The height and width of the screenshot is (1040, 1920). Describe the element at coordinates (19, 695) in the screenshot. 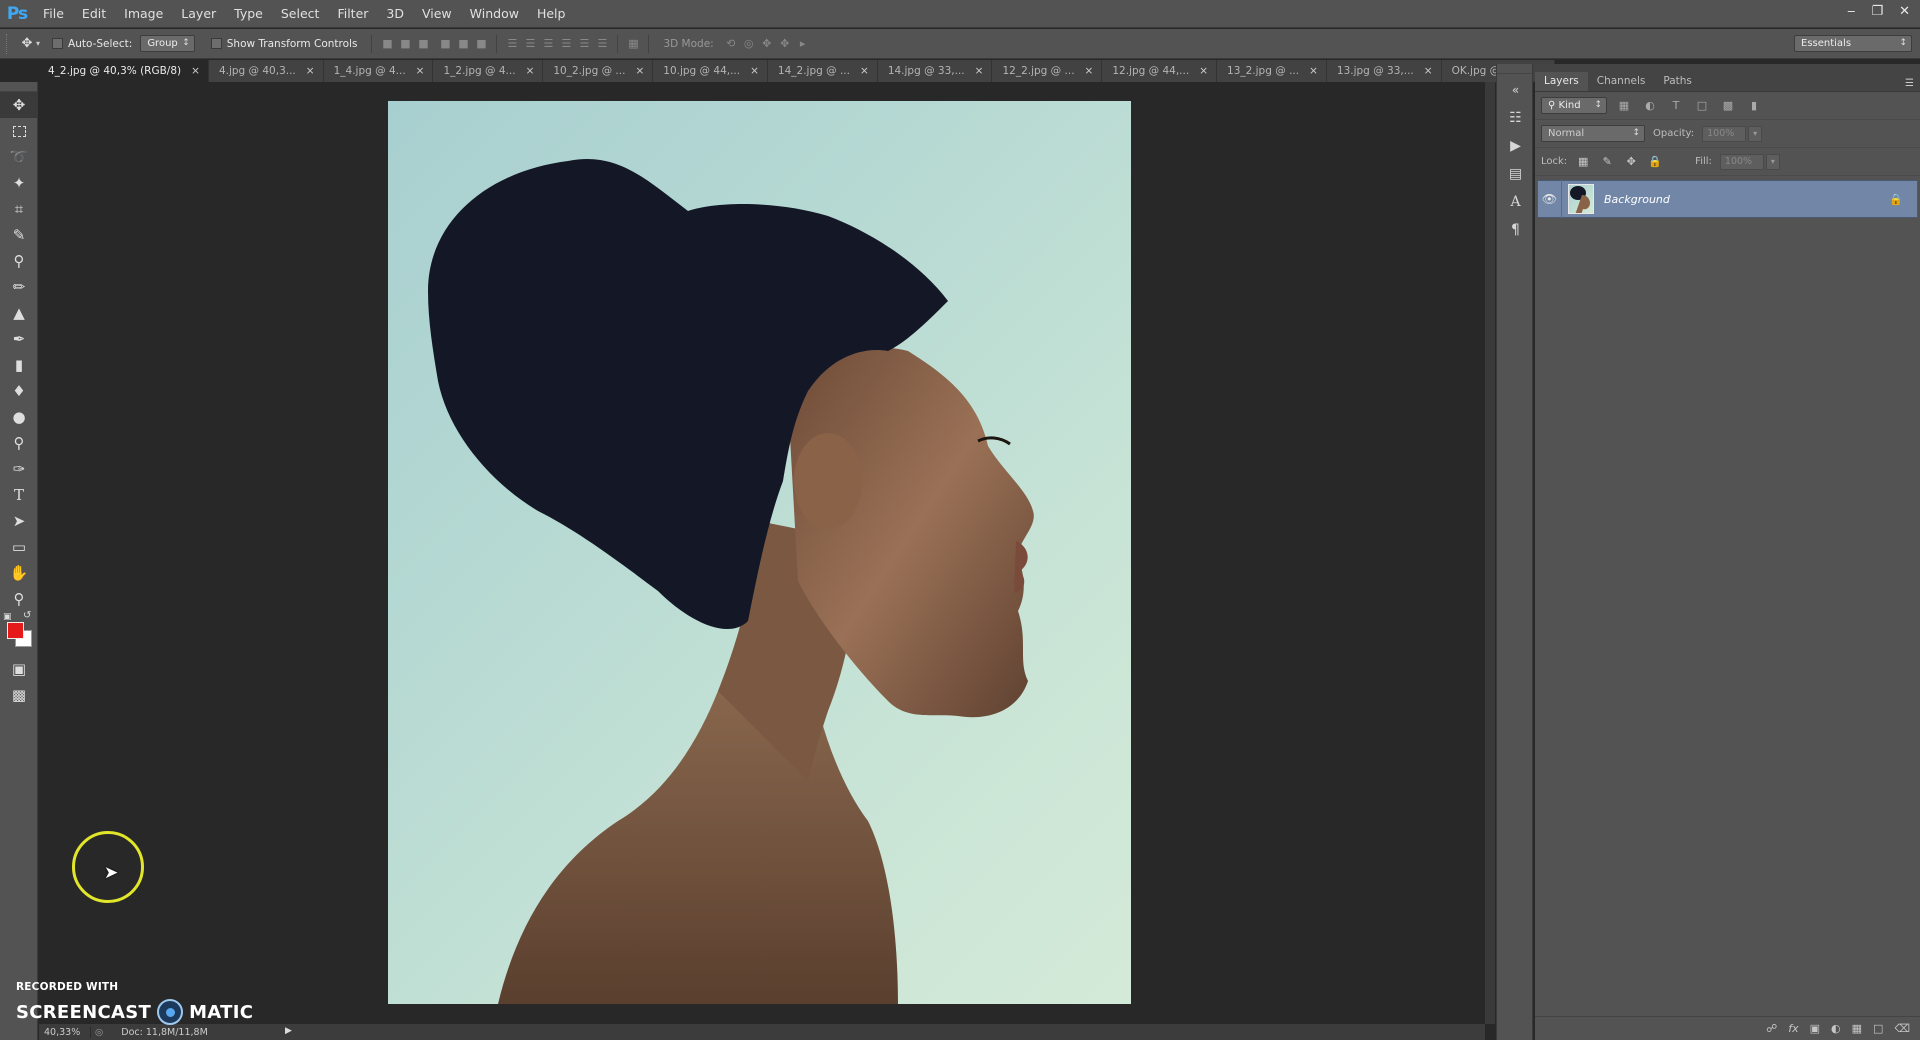

I see `screen-mode-icon: ▩` at that location.